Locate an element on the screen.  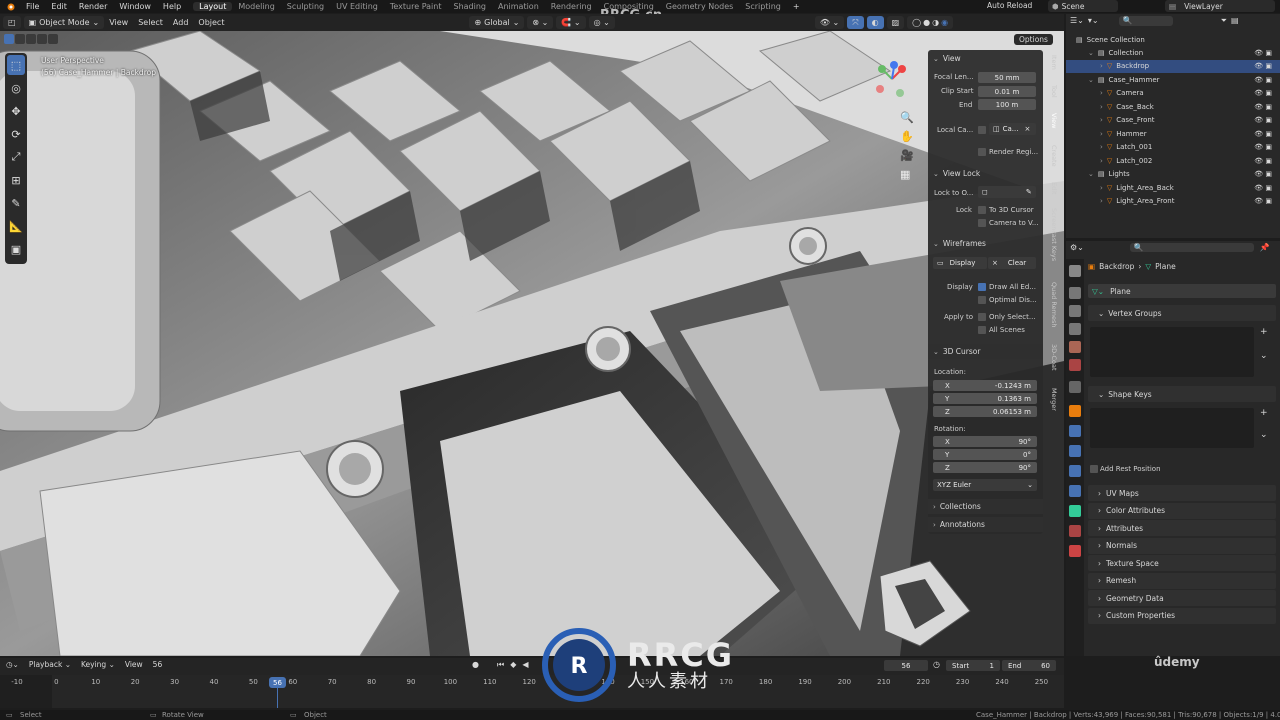
zoom-icon: 🔍 is located at coordinates (907, 117).